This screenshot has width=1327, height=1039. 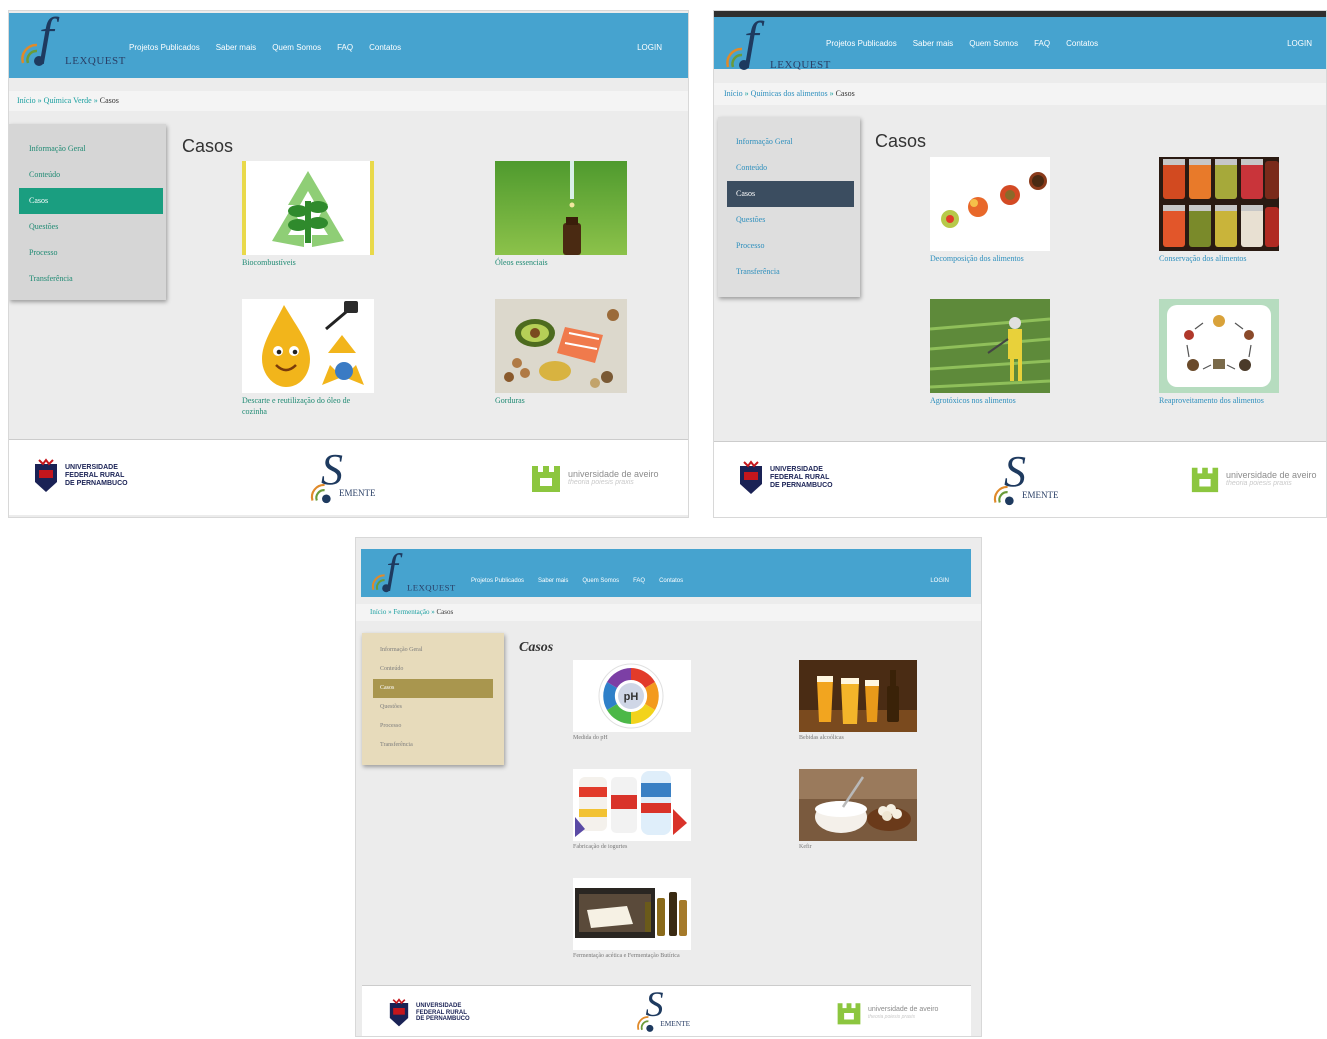 I want to click on aveiro-castle-icon, so click(x=1205, y=480).